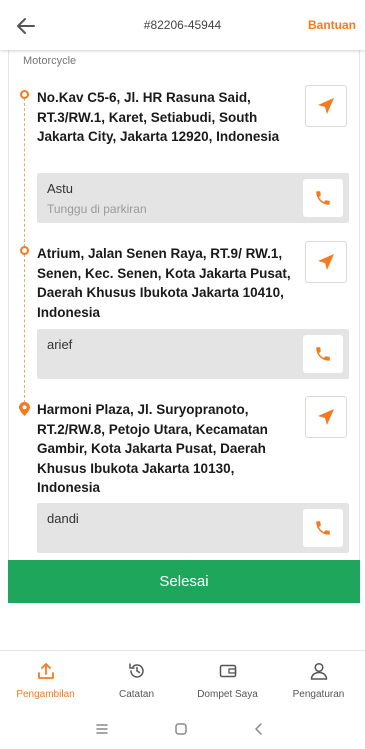 The height and width of the screenshot is (749, 365). Describe the element at coordinates (136, 670) in the screenshot. I see `history-icon` at that location.